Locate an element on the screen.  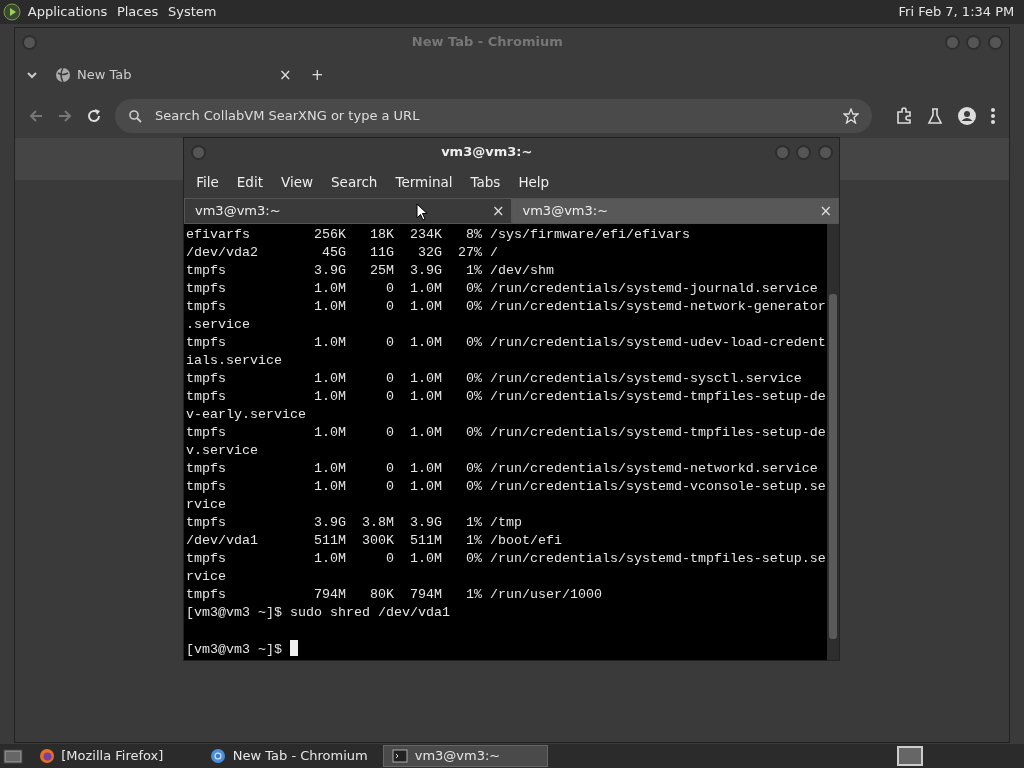
terminal-line: /dev/vda2 45G 11G 32G 27% / is located at coordinates (342, 252).